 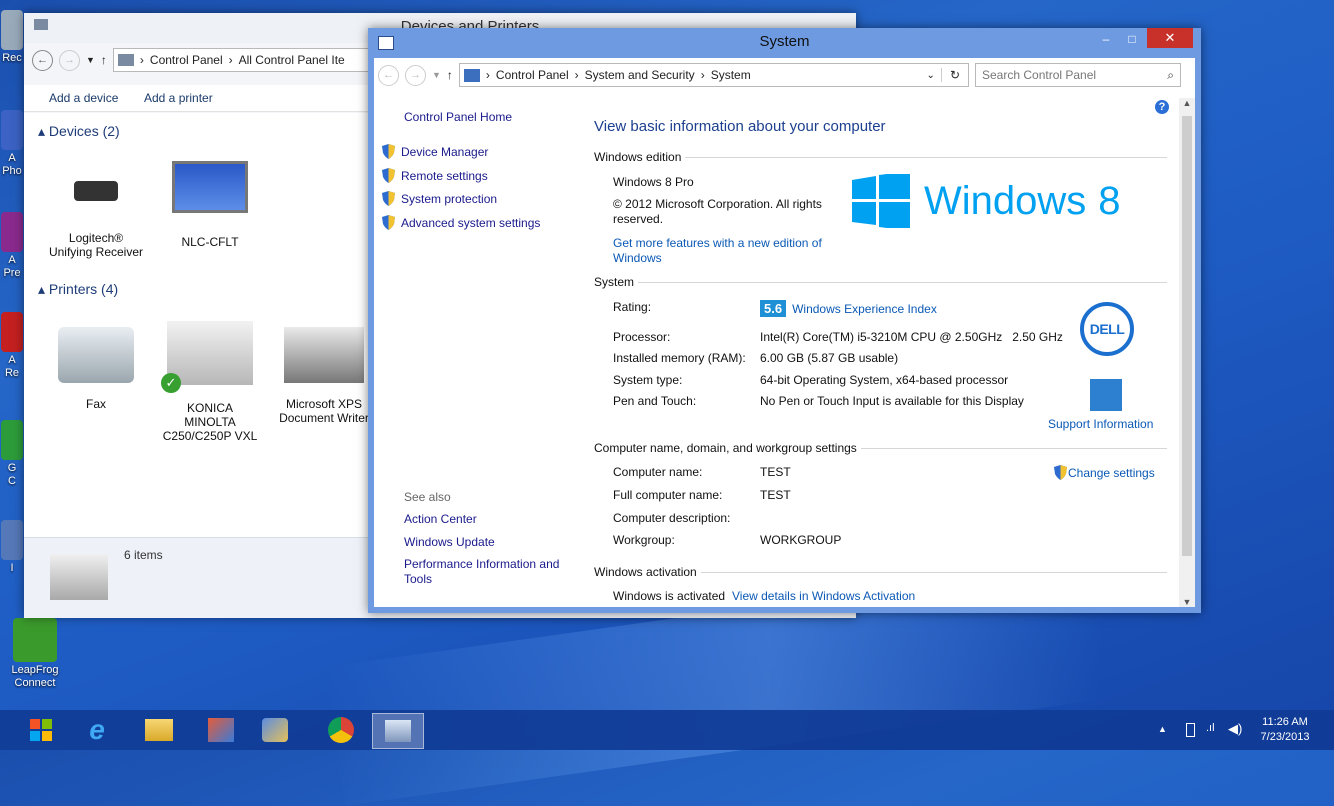 I want to click on internet-explorer-button: e, so click(x=97, y=730).